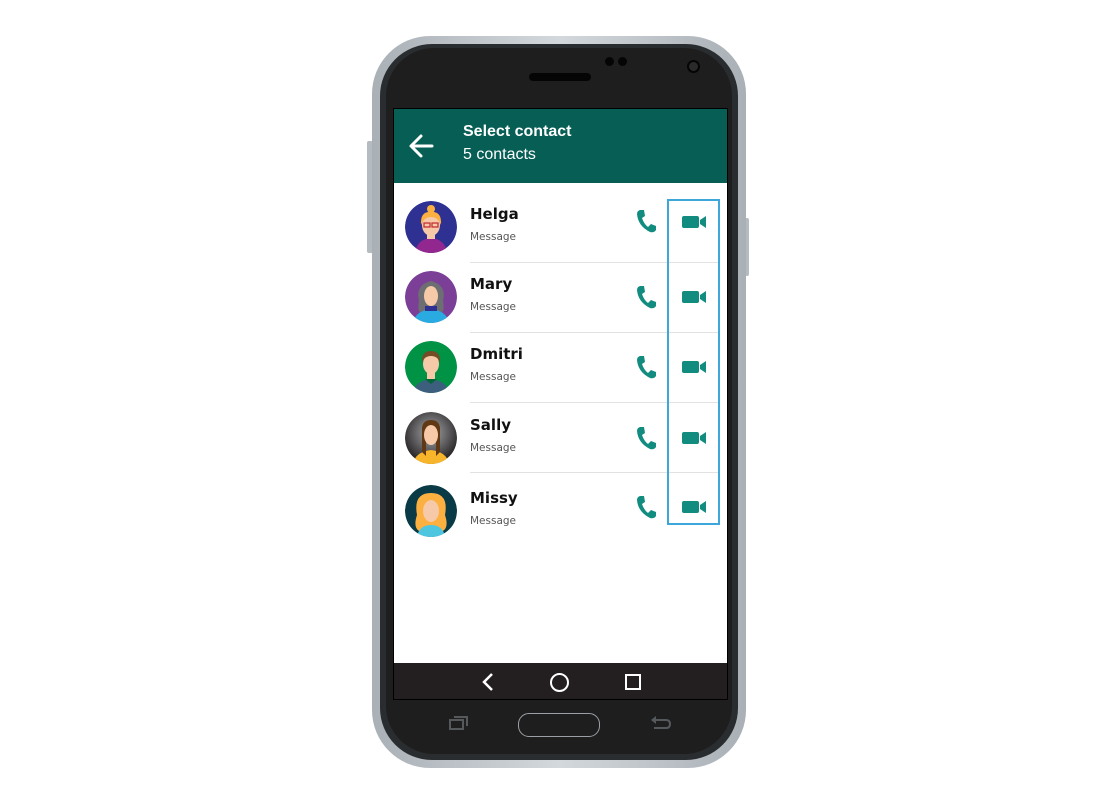 The height and width of the screenshot is (800, 1100). Describe the element at coordinates (559, 725) in the screenshot. I see `hardware-home-button` at that location.